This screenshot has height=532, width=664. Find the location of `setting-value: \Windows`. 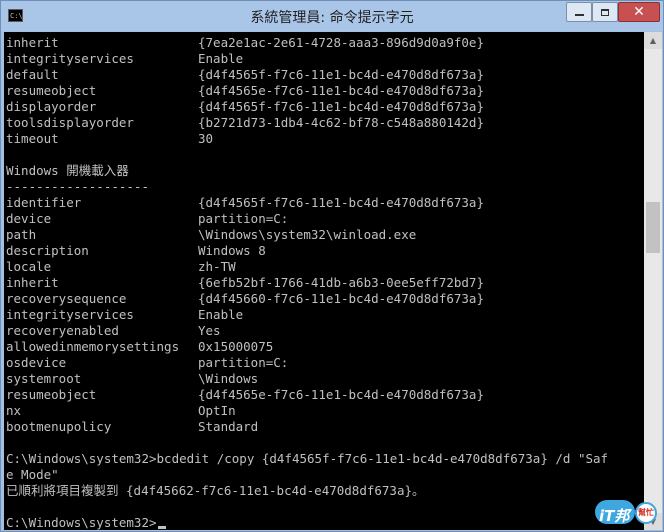

setting-value: \Windows is located at coordinates (228, 378).